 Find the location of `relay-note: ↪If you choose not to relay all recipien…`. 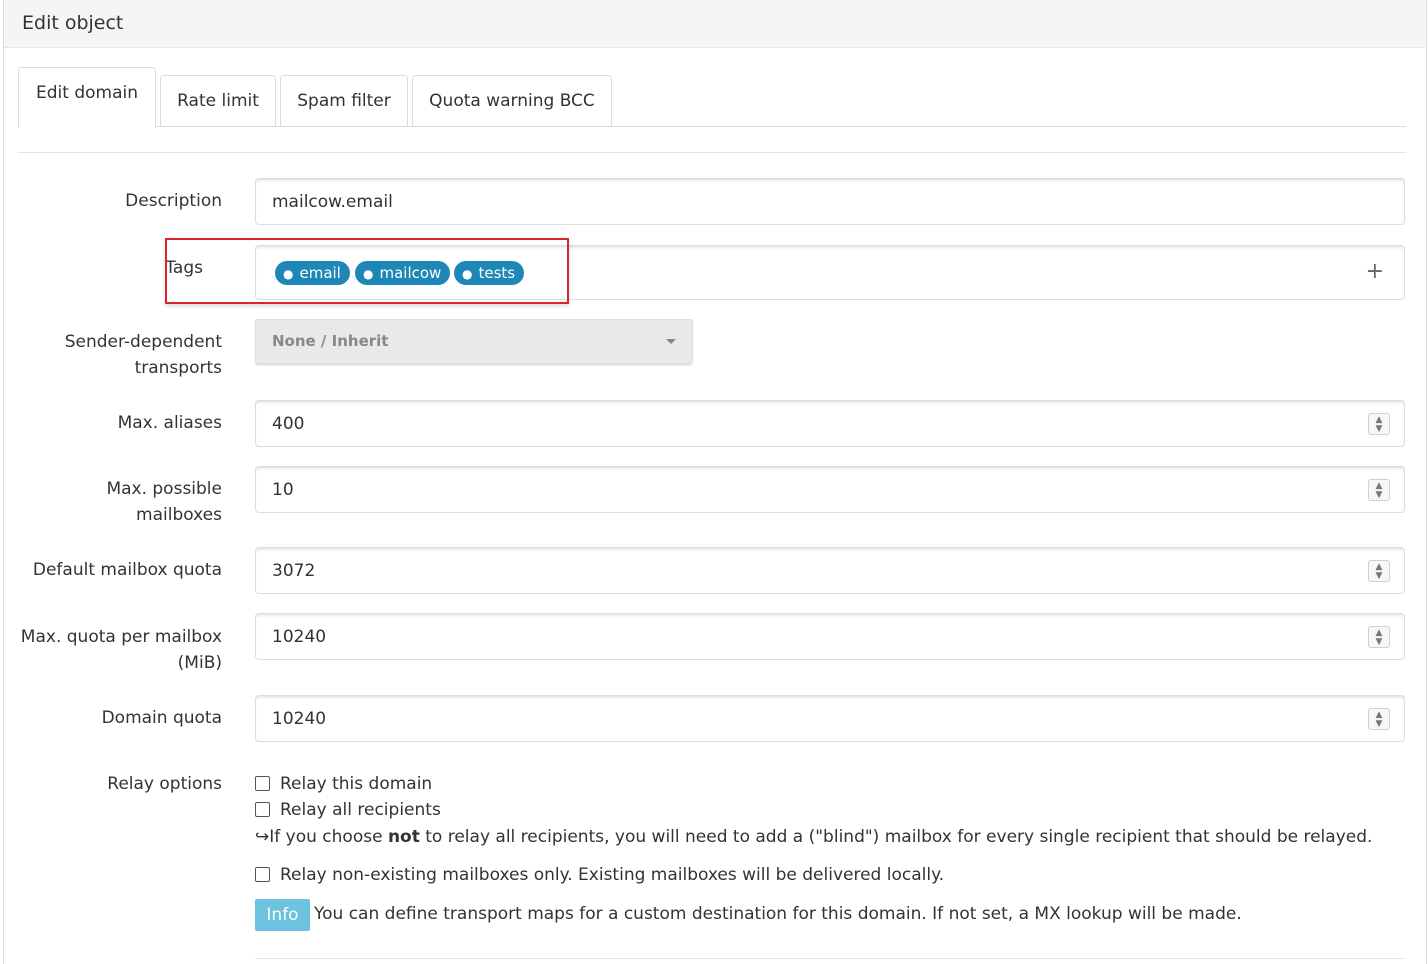

relay-note: ↪If you choose not to relay all recipien… is located at coordinates (813, 837).